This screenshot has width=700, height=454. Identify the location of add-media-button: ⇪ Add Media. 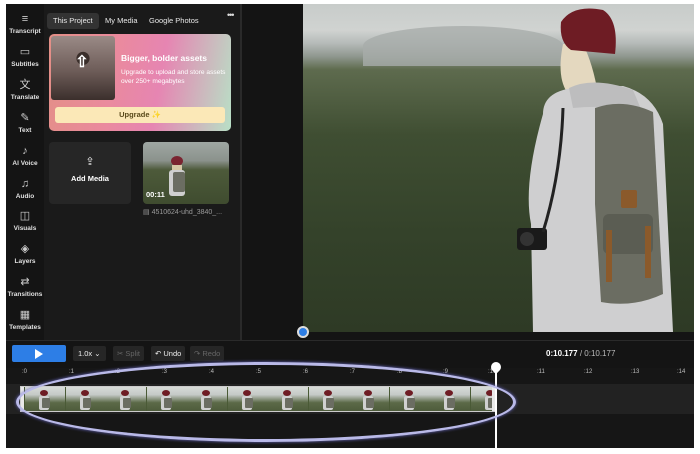
(90, 173).